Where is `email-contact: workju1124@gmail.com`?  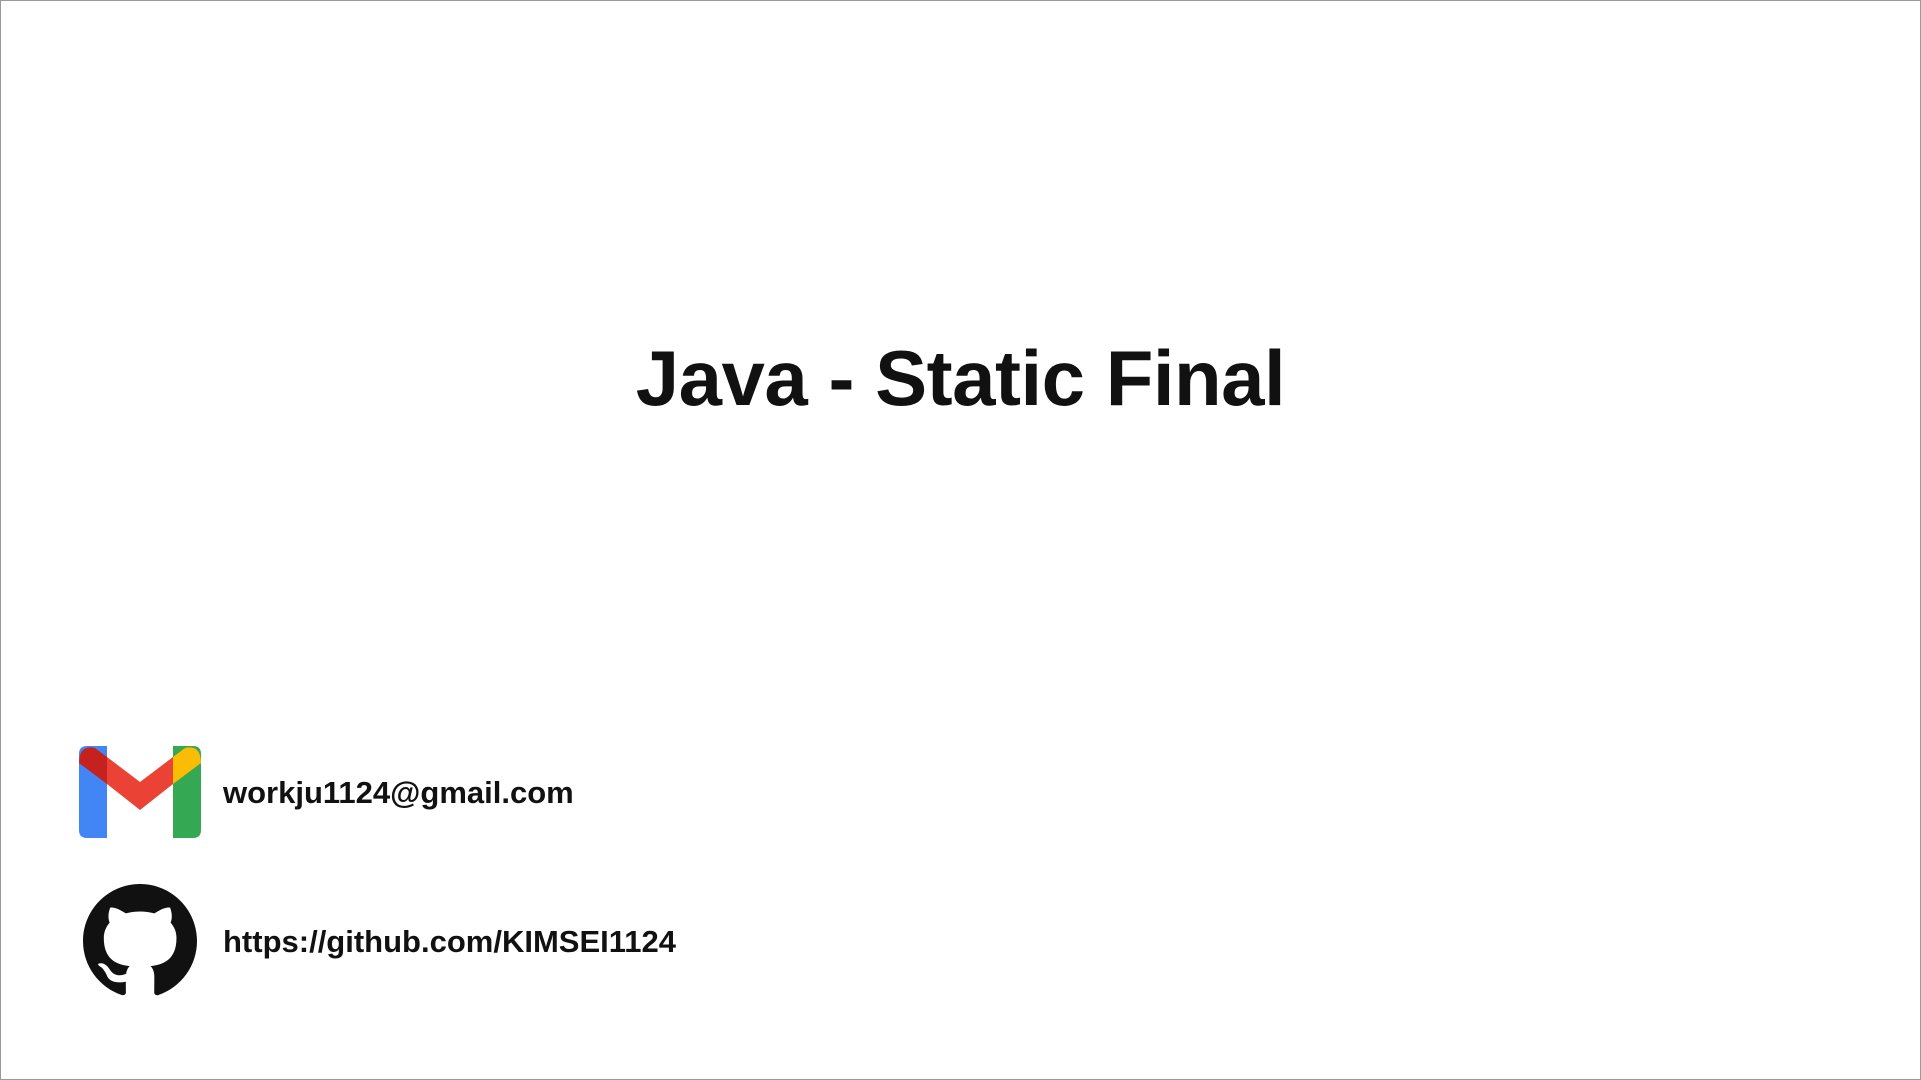 email-contact: workju1124@gmail.com is located at coordinates (326, 792).